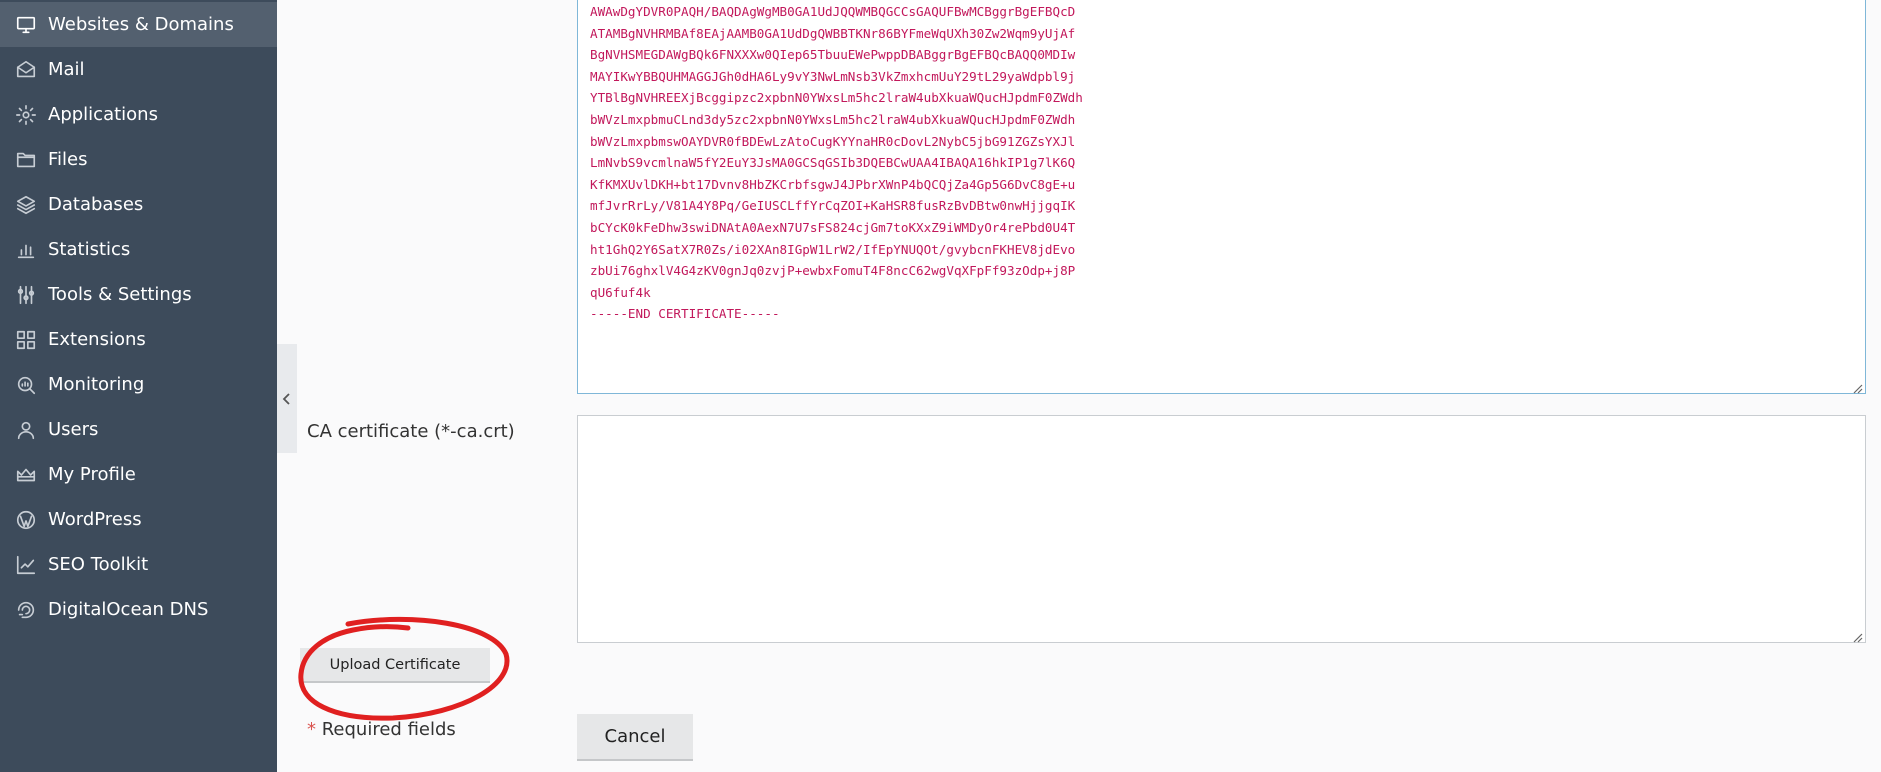  What do you see at coordinates (96, 384) in the screenshot?
I see `sidebar-item-label: Monitoring` at bounding box center [96, 384].